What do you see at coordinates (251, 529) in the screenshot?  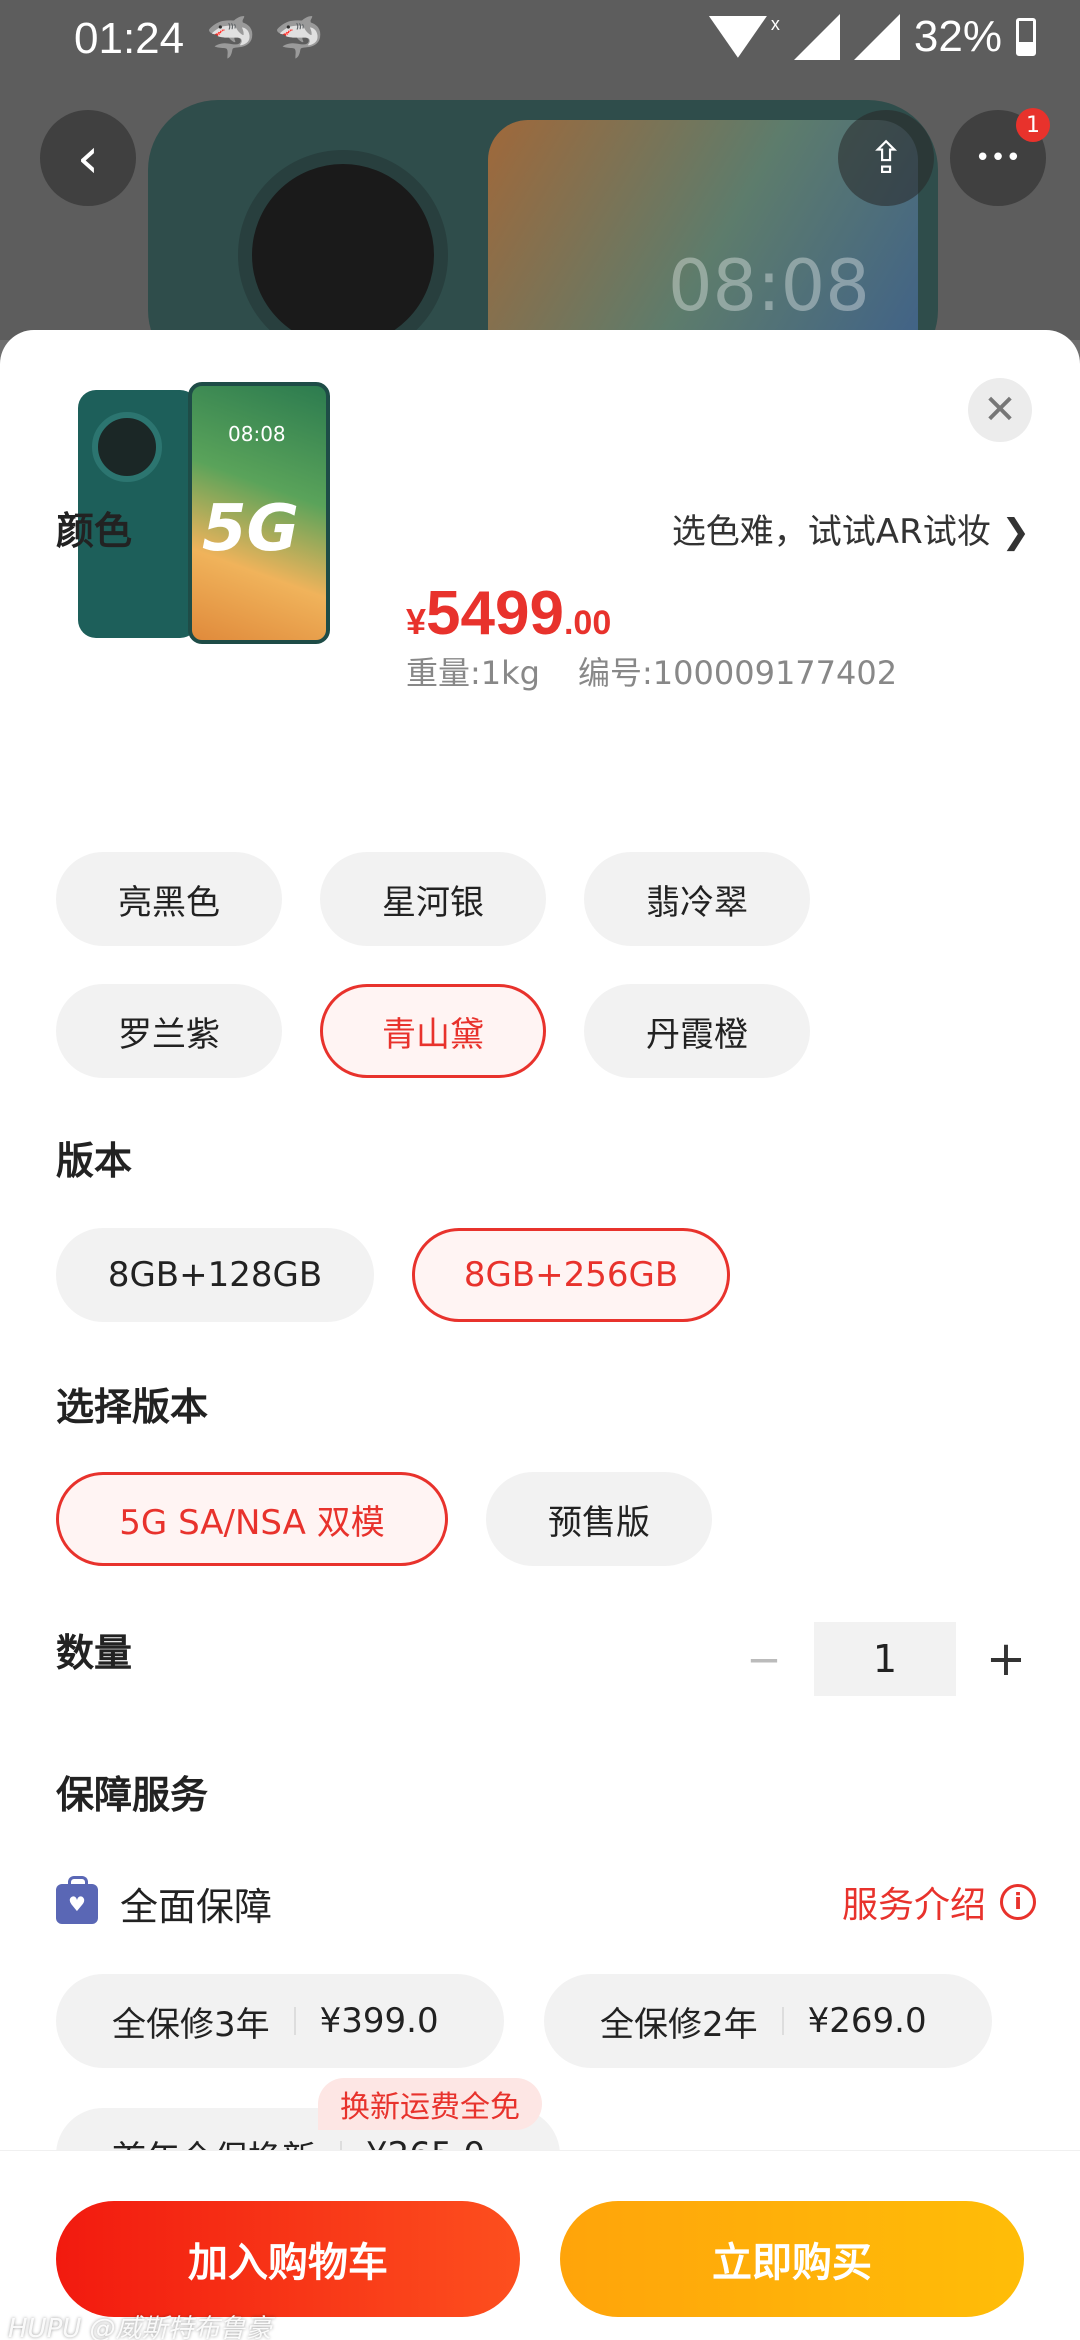 I see `thumbnail-5g-label: 5G` at bounding box center [251, 529].